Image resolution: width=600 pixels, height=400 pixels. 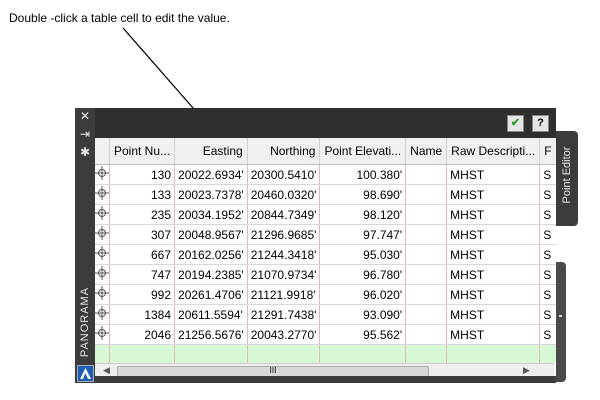 What do you see at coordinates (284, 214) in the screenshot?
I see `northing-cell: 20844.7349'` at bounding box center [284, 214].